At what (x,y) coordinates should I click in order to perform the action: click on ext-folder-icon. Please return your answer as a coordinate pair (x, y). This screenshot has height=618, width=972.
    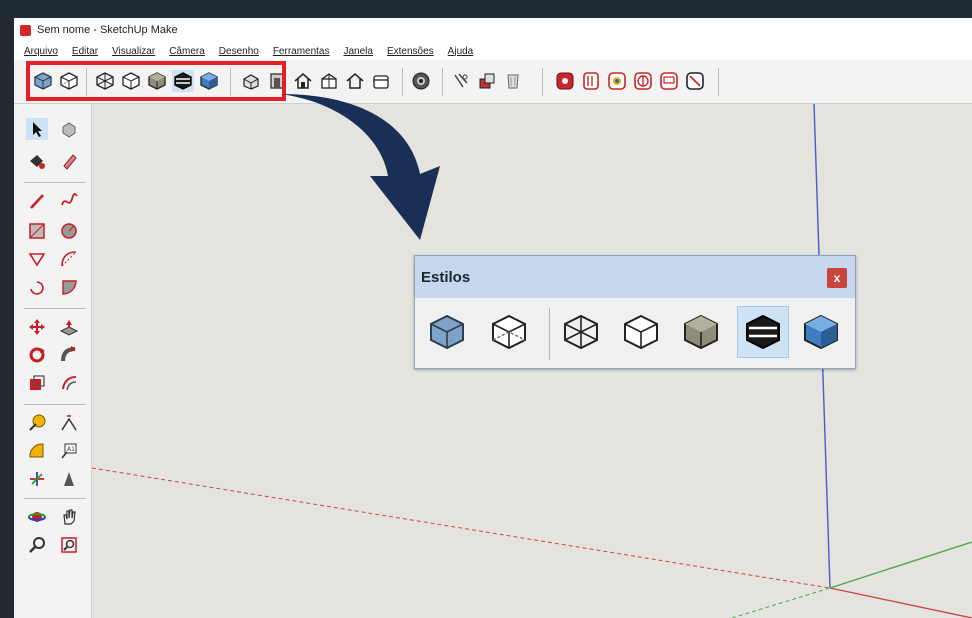
    Looking at the image, I should click on (591, 81).